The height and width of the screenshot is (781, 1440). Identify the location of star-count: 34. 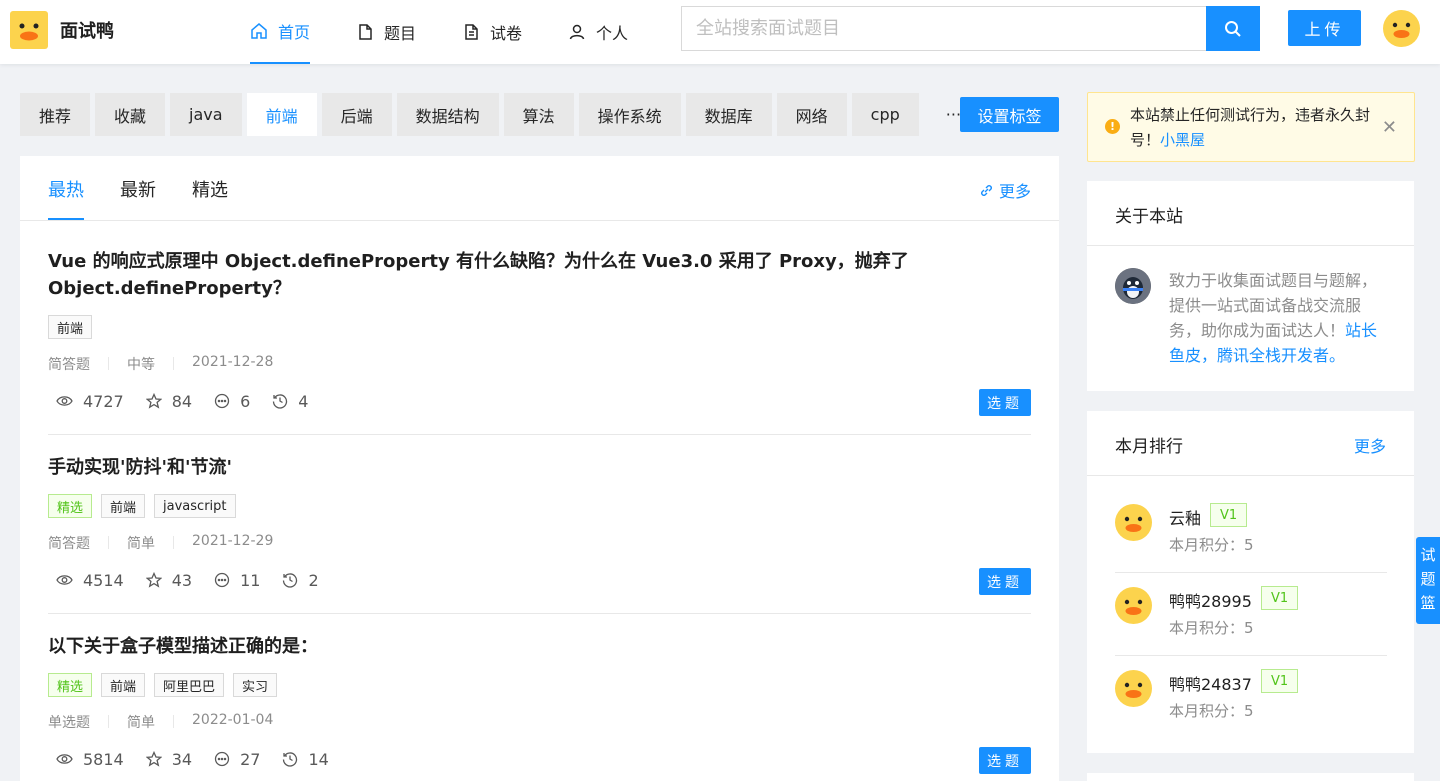
(169, 759).